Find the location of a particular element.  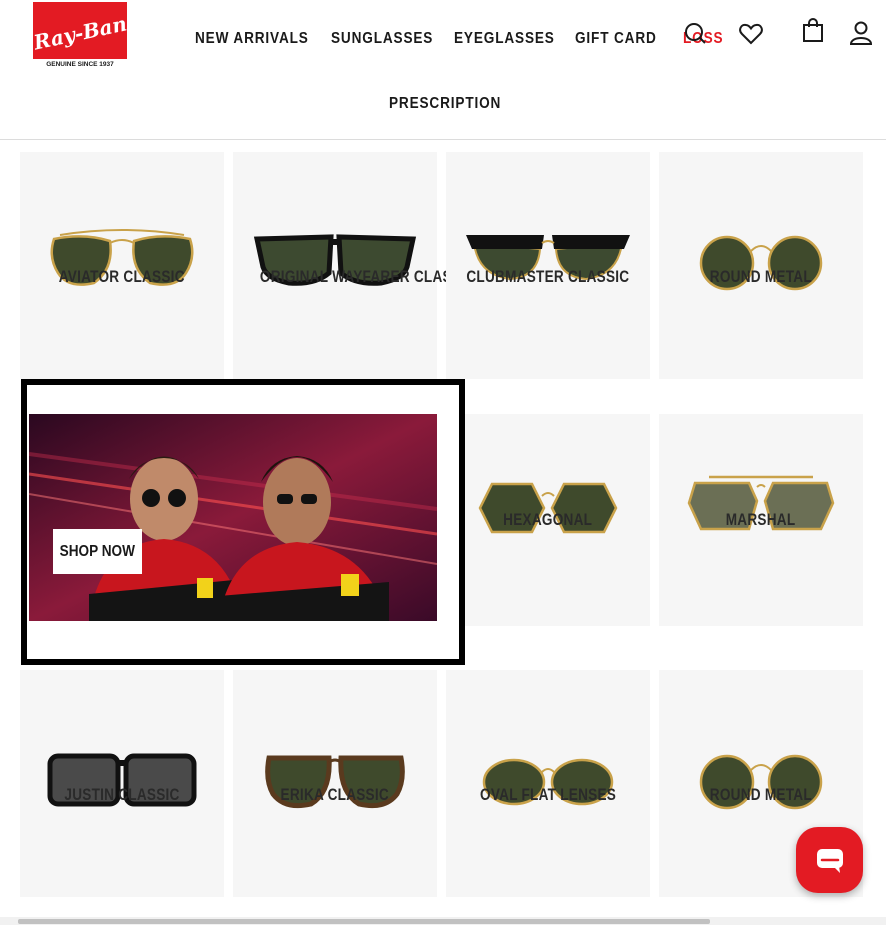

promo-banner-image is located at coordinates (233, 517).